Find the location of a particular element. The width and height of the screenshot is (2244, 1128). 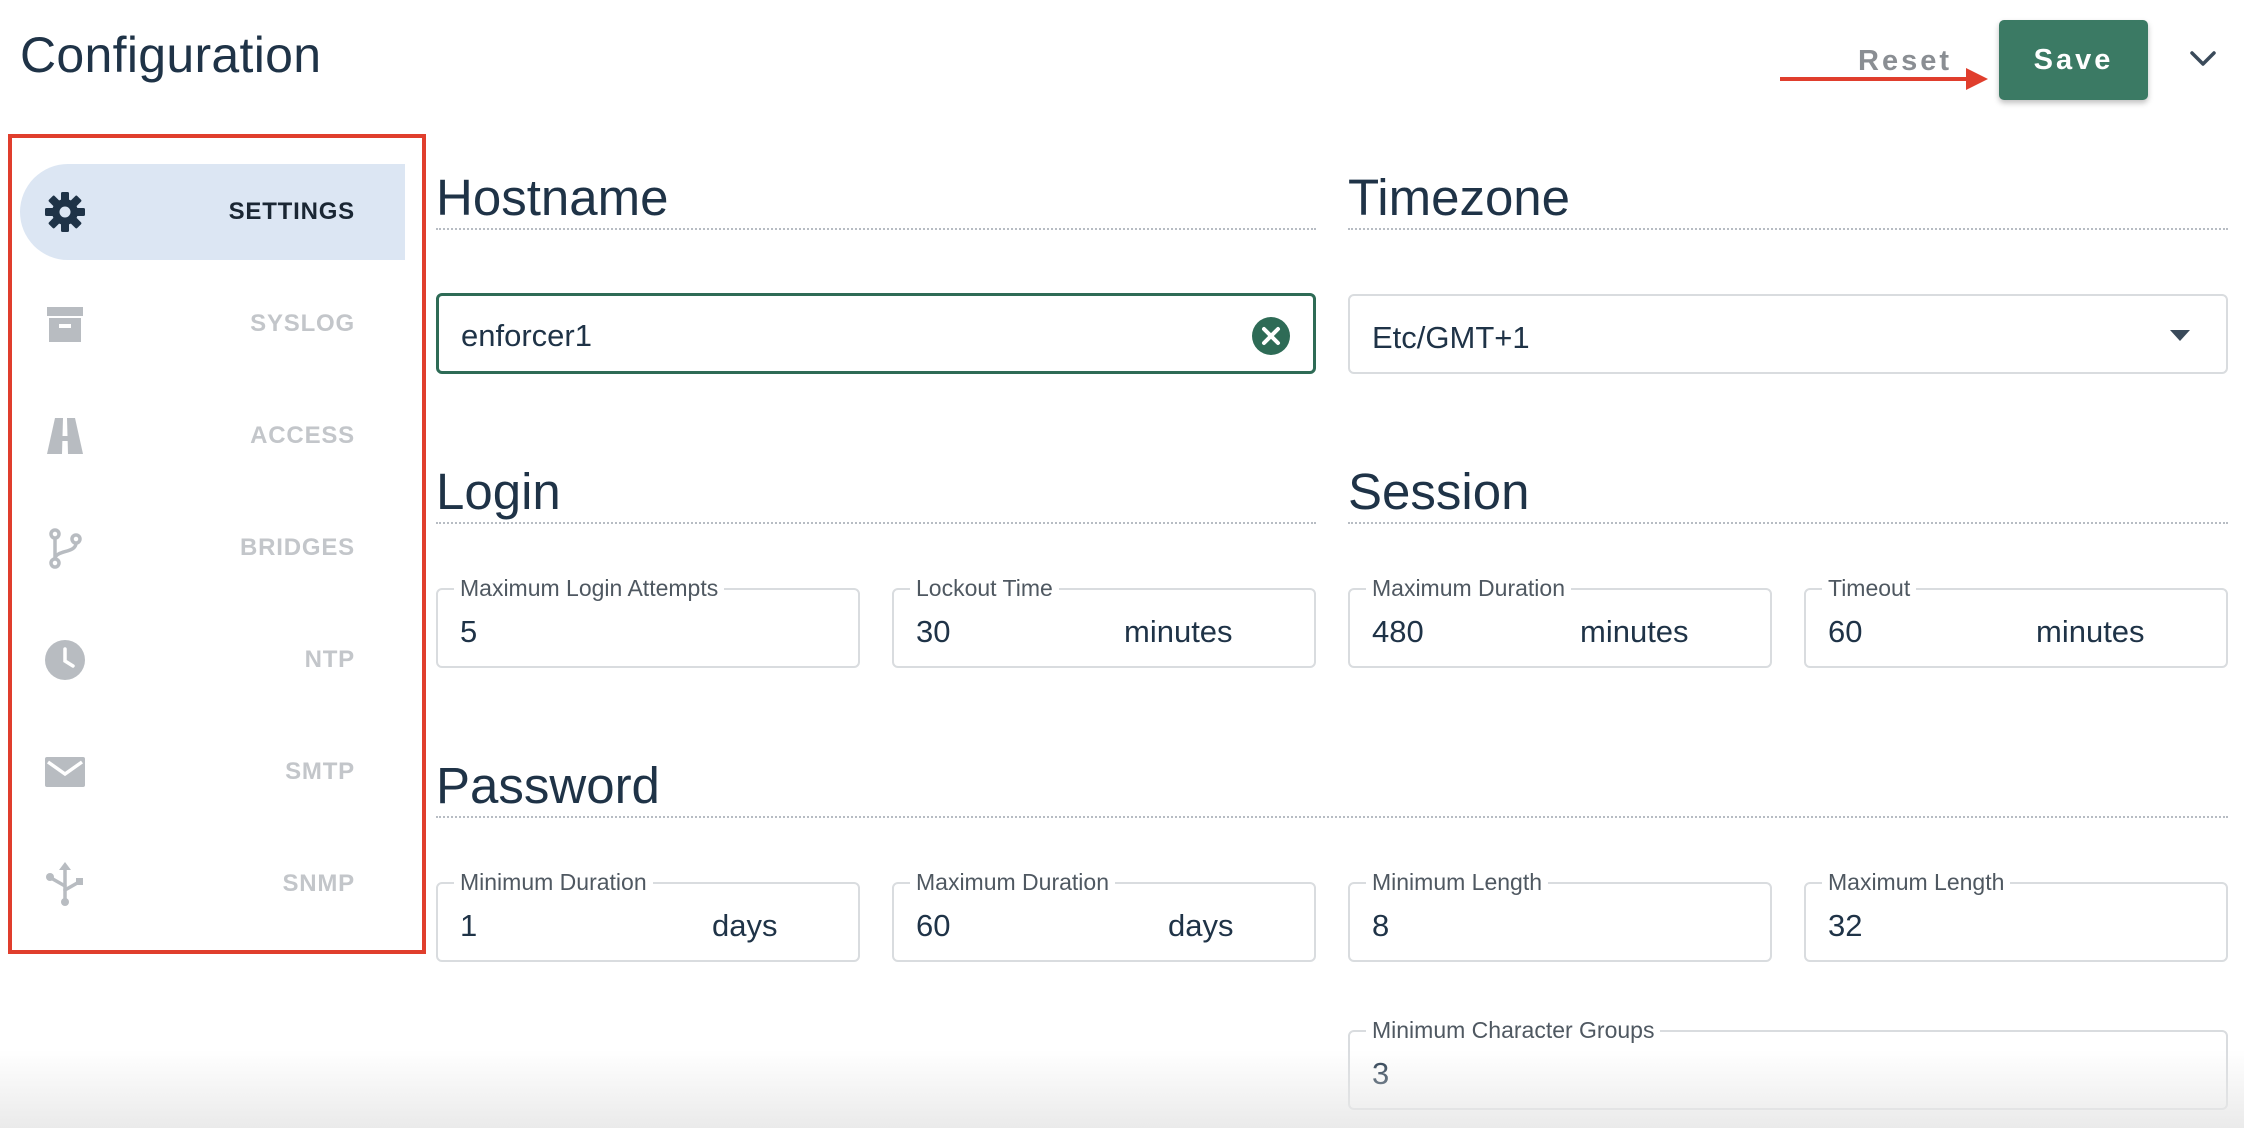

sidebar-item-syslog: SYSLOG is located at coordinates (212, 324).